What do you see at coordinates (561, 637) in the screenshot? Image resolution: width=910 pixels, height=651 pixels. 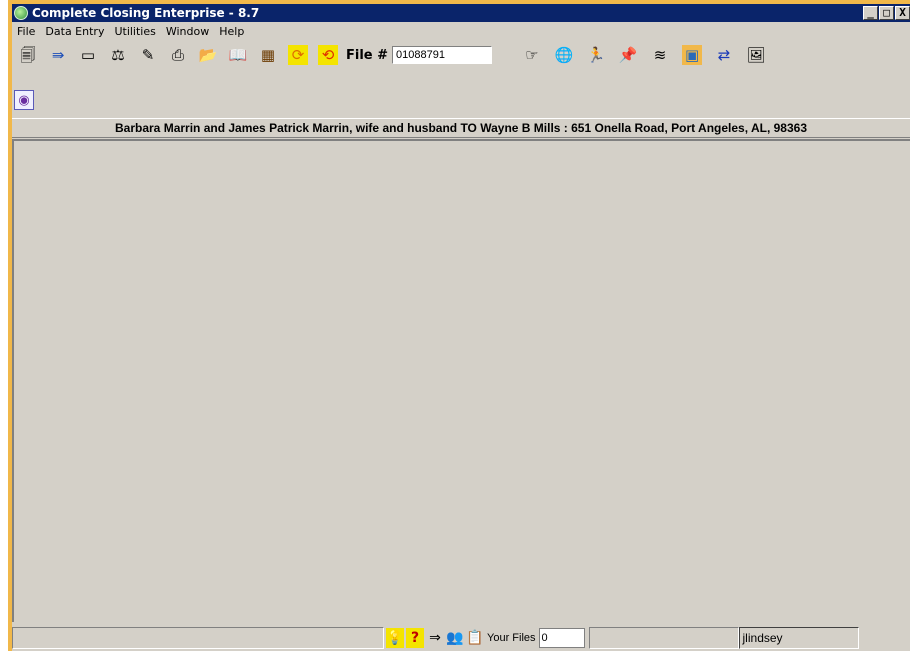 I see `your-files-input` at bounding box center [561, 637].